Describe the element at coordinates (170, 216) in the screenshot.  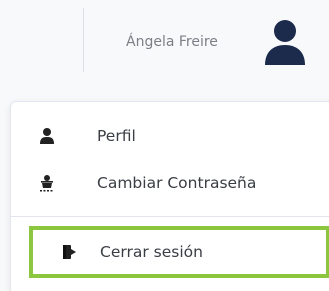
I see `menu-divider` at that location.